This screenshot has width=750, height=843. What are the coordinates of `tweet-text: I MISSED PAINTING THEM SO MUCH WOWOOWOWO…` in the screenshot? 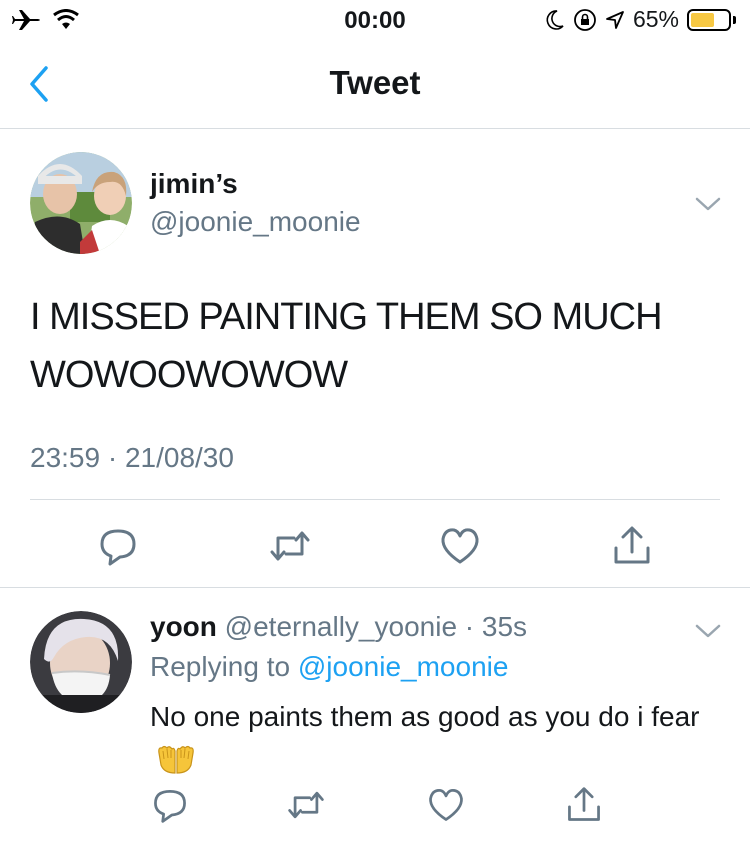 It's located at (346, 346).